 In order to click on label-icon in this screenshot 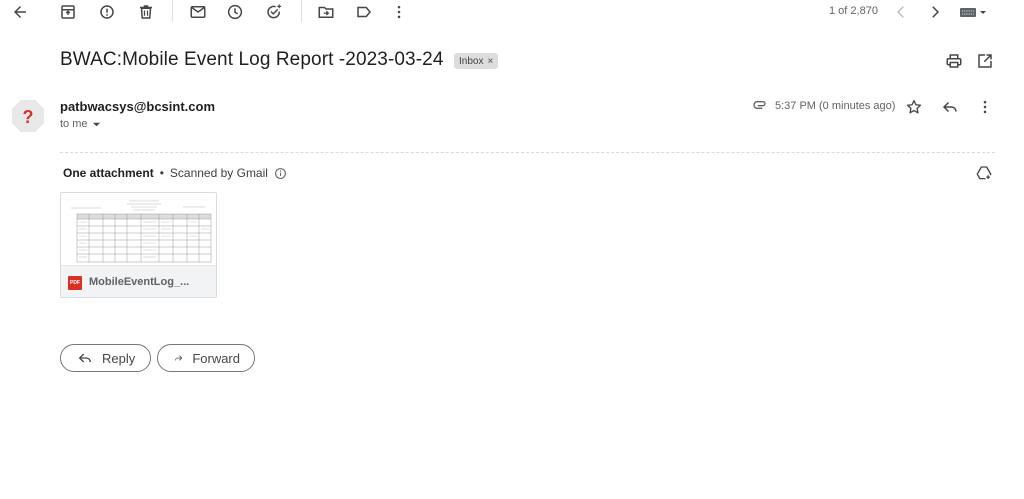, I will do `click(364, 12)`.